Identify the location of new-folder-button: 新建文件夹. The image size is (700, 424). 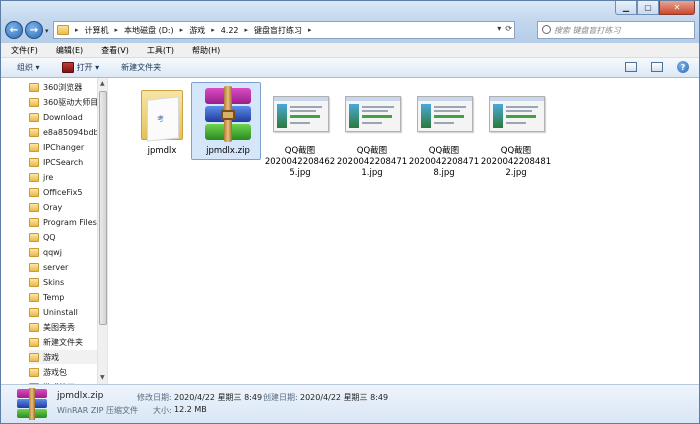
(141, 67).